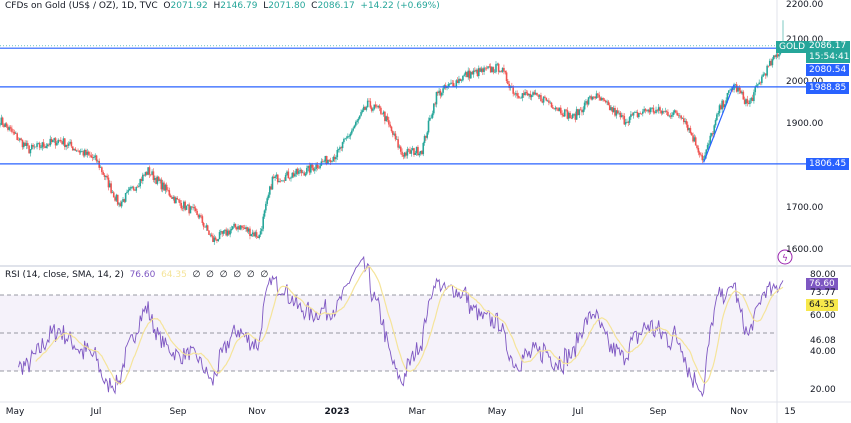 The image size is (851, 423). What do you see at coordinates (178, 412) in the screenshot?
I see `time-tick: Sep` at bounding box center [178, 412].